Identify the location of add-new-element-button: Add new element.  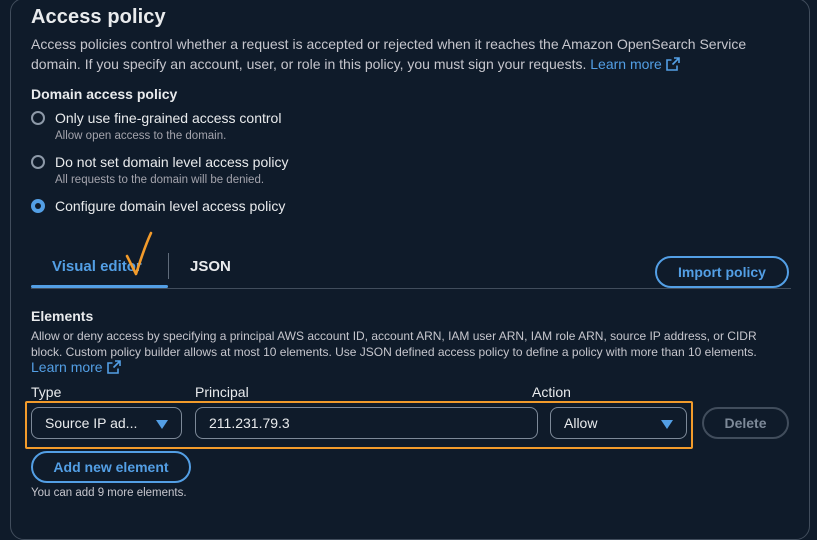
(111, 467).